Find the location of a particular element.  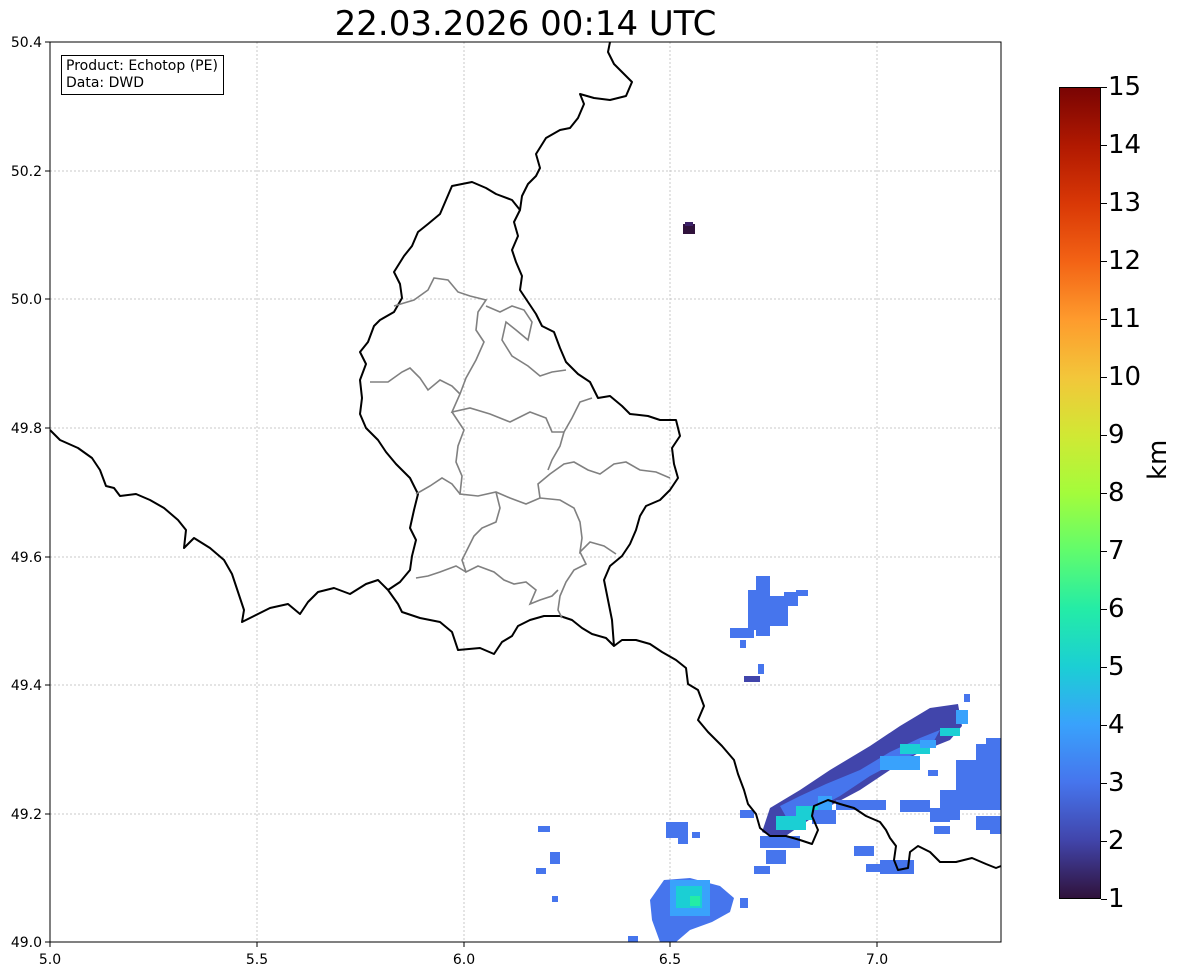

product-label: Product: Echotop (PE) is located at coordinates (142, 66).